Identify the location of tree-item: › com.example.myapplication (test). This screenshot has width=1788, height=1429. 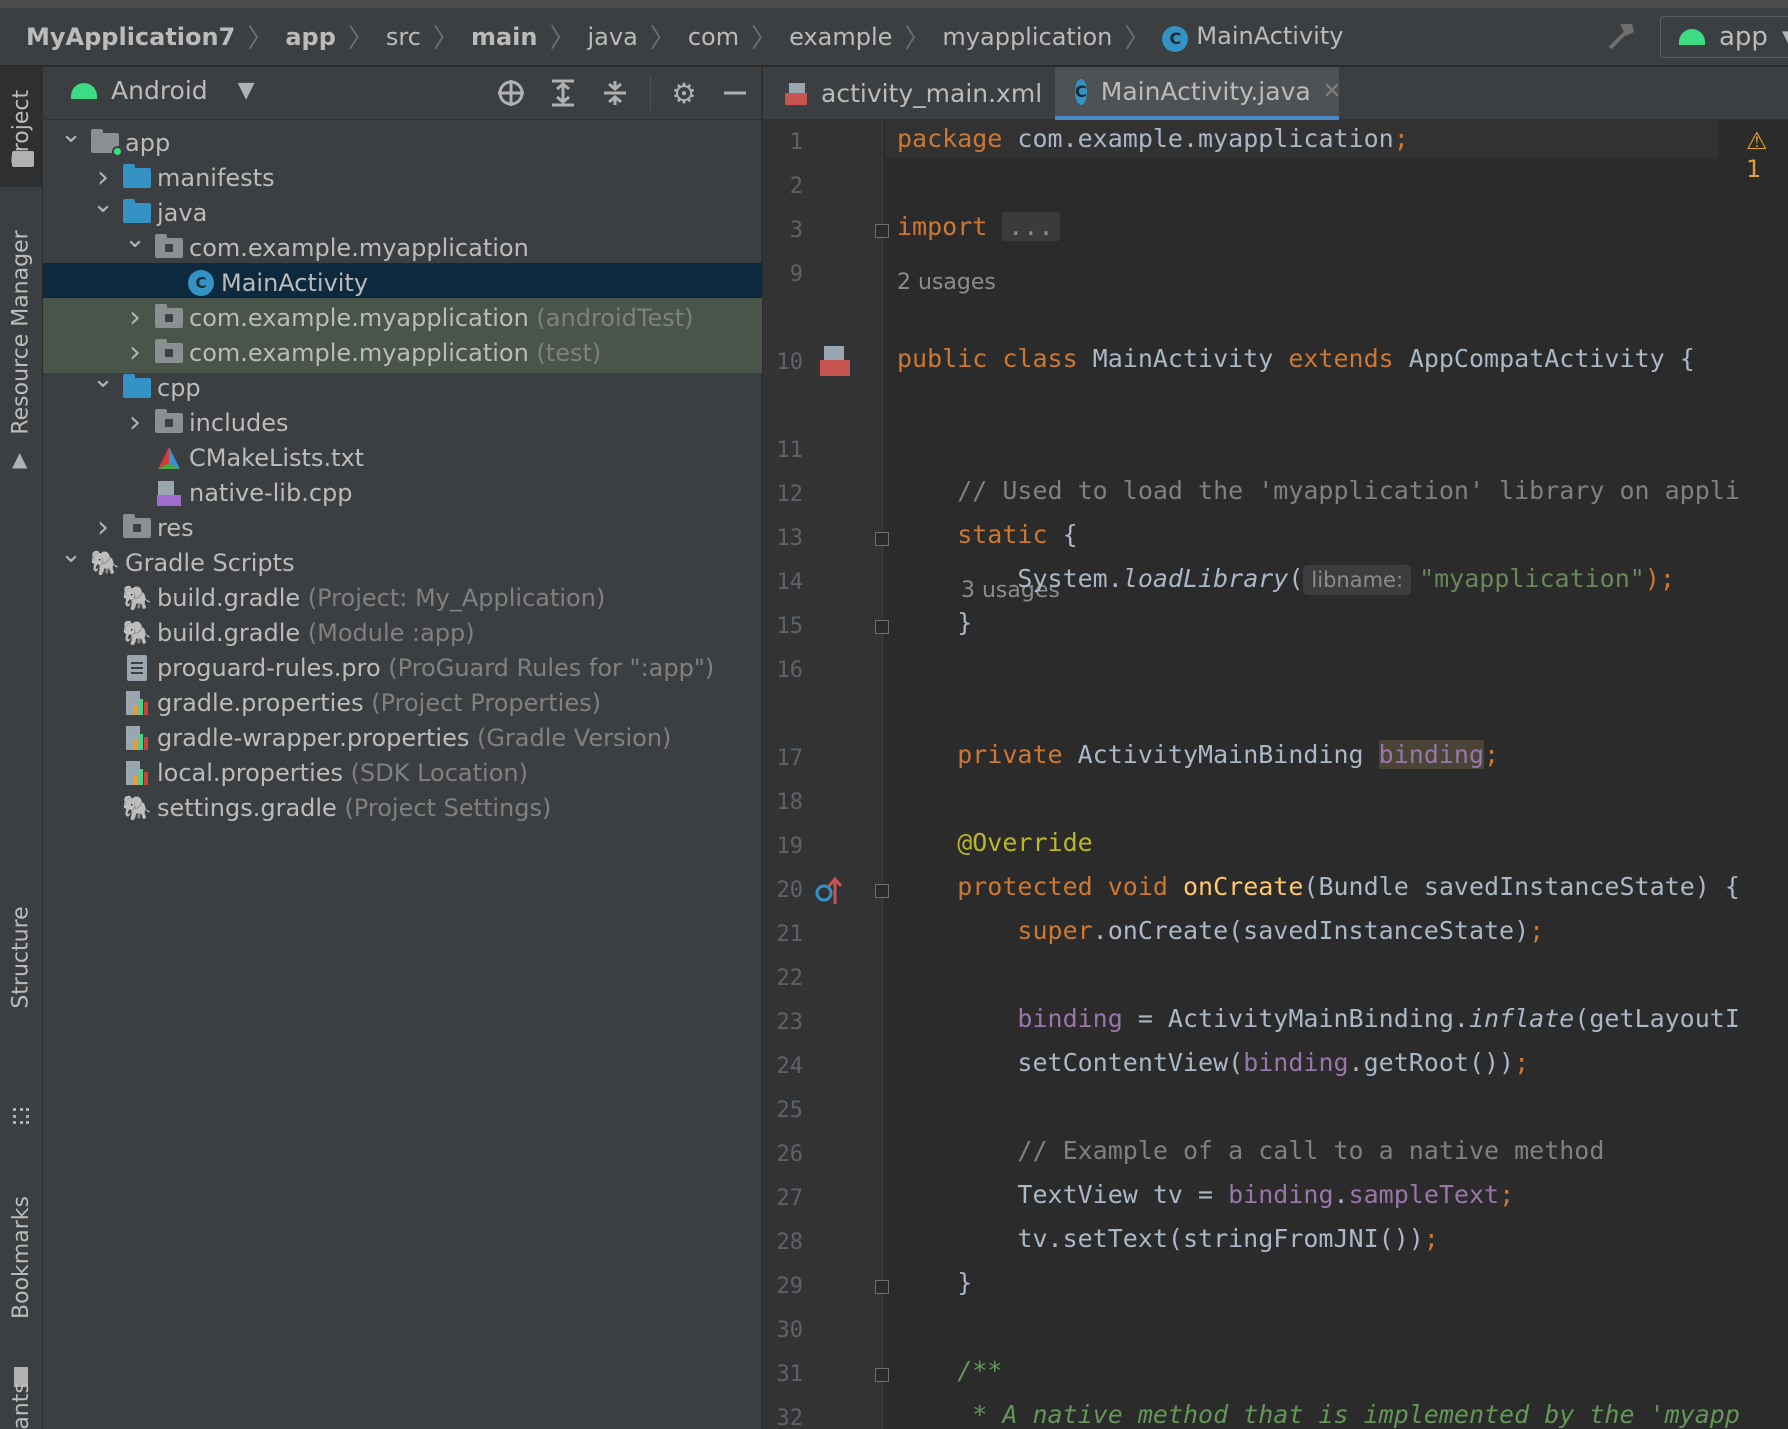
(402, 353).